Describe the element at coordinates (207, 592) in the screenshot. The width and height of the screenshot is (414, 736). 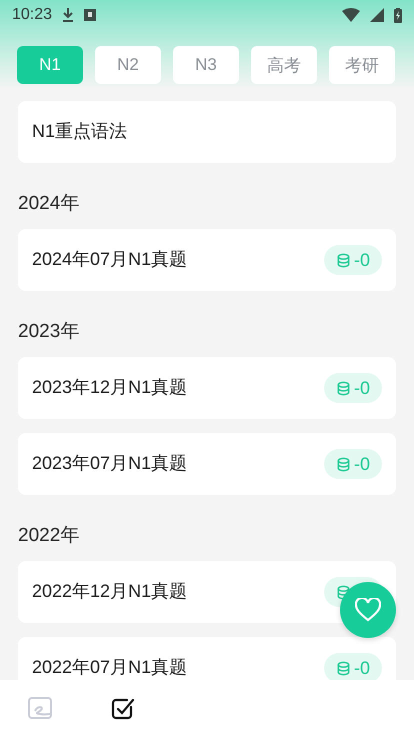
I see `exam-card: 2022年12月N1真题` at that location.